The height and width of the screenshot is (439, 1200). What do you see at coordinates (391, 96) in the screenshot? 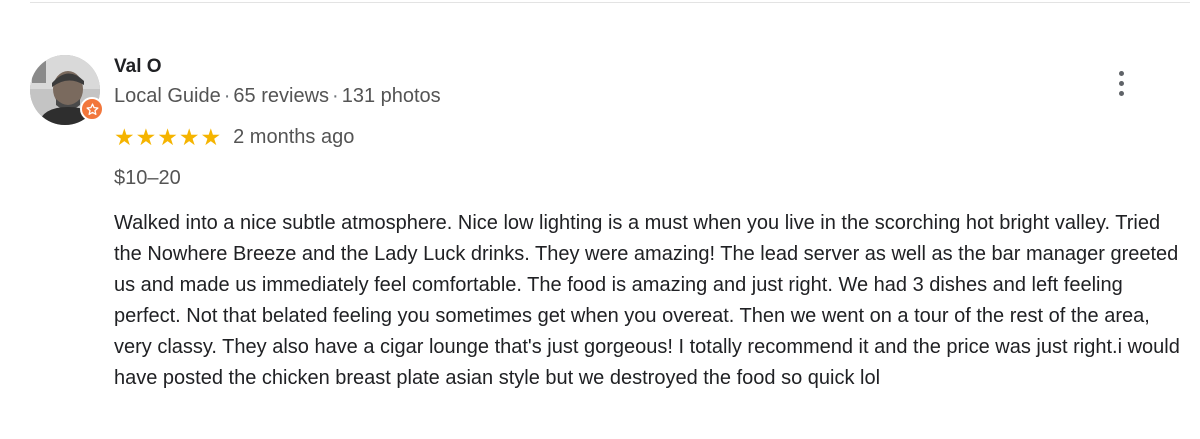
I see `photos-count: 131 photos` at bounding box center [391, 96].